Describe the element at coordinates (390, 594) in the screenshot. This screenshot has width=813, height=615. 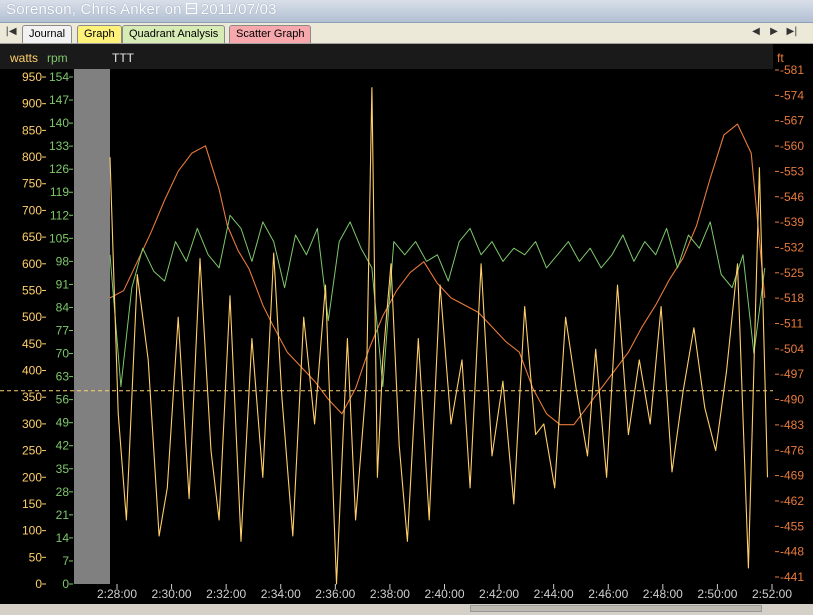
I see `x-tick-label: 2:38:00` at that location.